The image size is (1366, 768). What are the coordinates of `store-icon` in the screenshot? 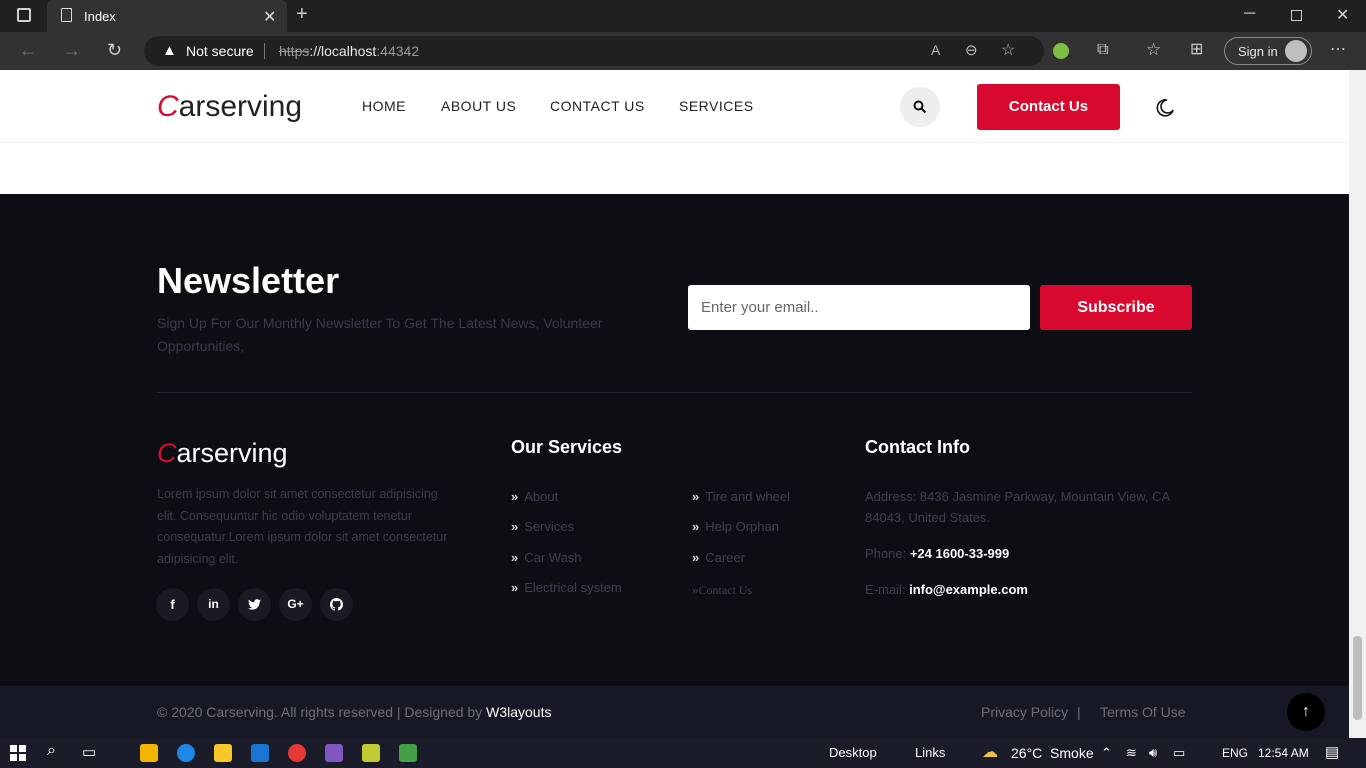 It's located at (149, 753).